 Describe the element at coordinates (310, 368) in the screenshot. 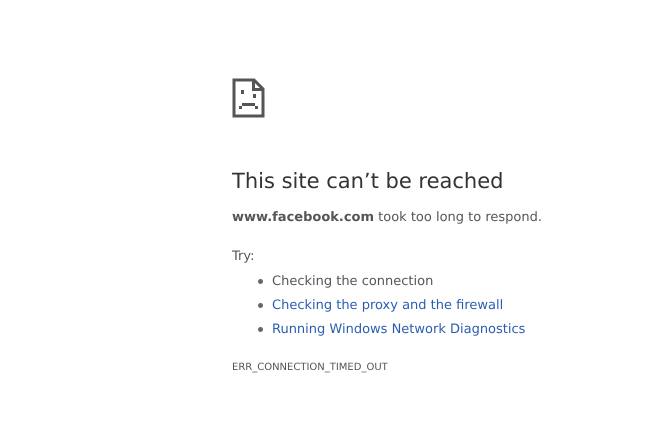

I see `error-code: ERR_CONNECTION_TIMED_OUT` at that location.